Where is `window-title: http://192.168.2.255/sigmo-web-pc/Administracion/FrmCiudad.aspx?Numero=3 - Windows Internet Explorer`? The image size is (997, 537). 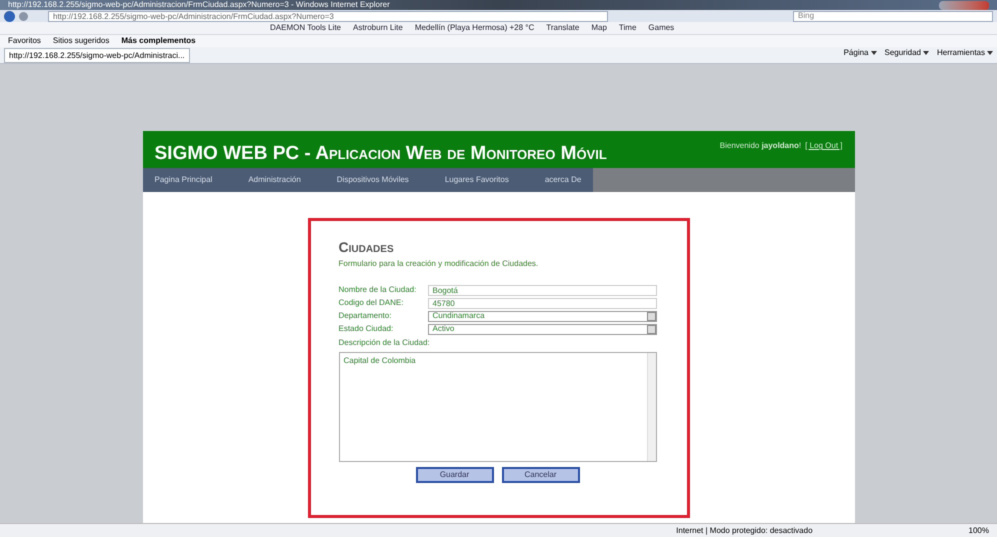 window-title: http://192.168.2.255/sigmo-web-pc/Administracion/FrmCiudad.aspx?Numero=3 - Windows Internet Explorer is located at coordinates (199, 5).